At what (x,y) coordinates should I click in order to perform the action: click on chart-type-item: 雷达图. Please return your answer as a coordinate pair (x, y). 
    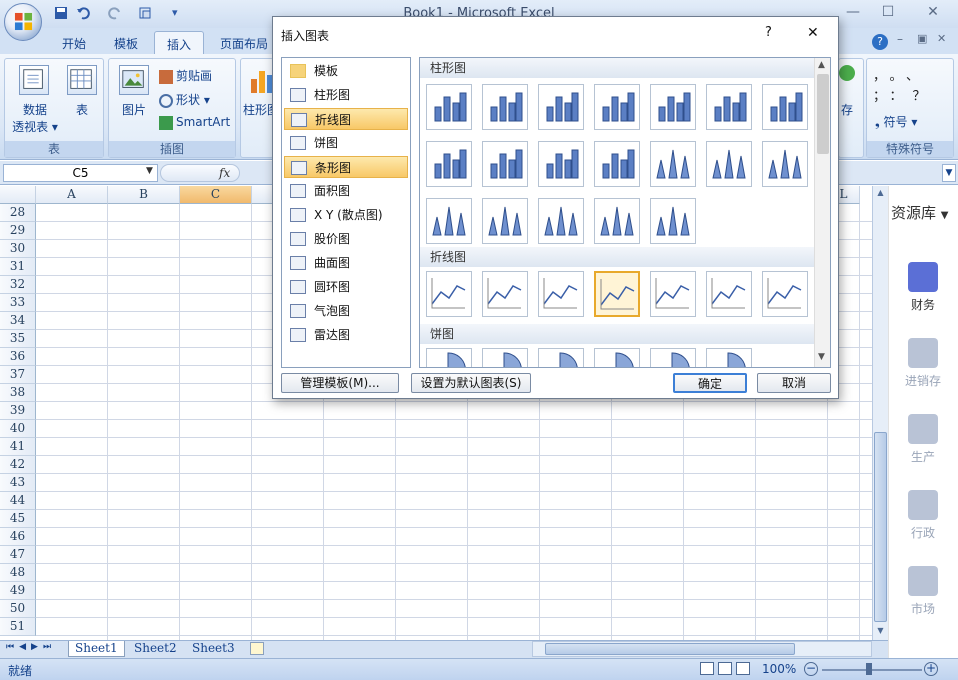
    Looking at the image, I should click on (346, 335).